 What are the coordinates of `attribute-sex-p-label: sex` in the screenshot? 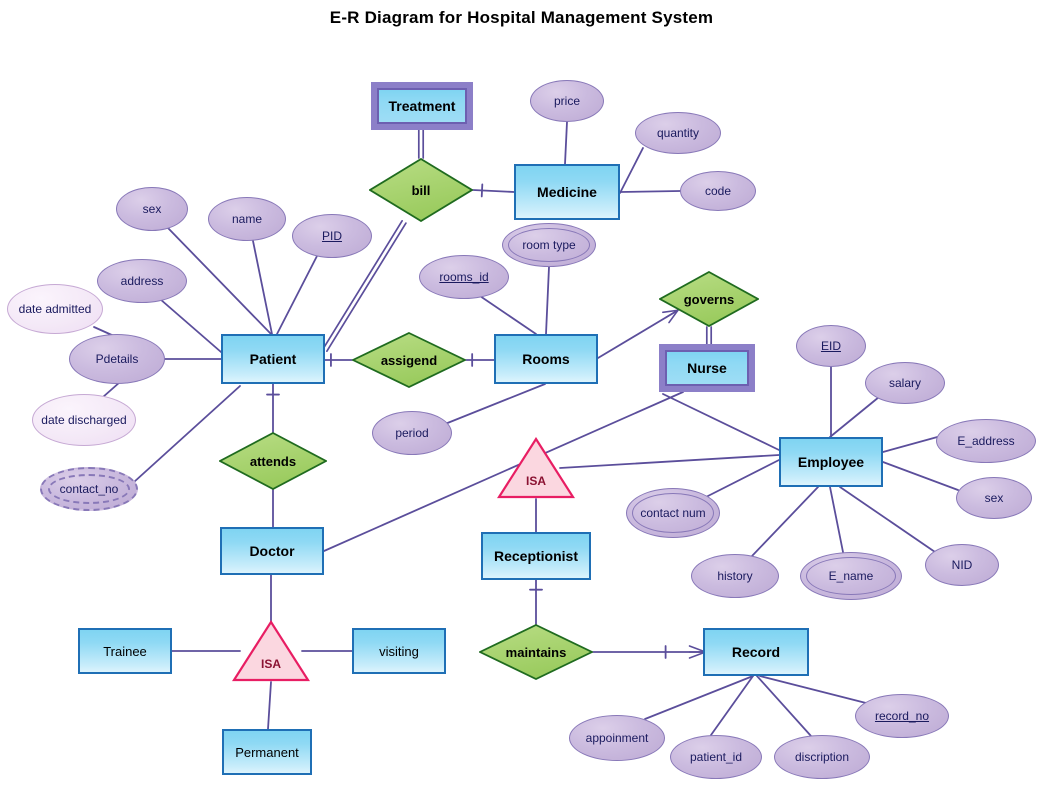 It's located at (152, 208).